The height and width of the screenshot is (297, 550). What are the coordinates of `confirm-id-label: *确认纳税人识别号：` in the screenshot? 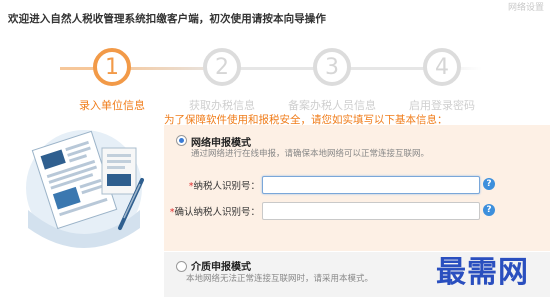 It's located at (210, 211).